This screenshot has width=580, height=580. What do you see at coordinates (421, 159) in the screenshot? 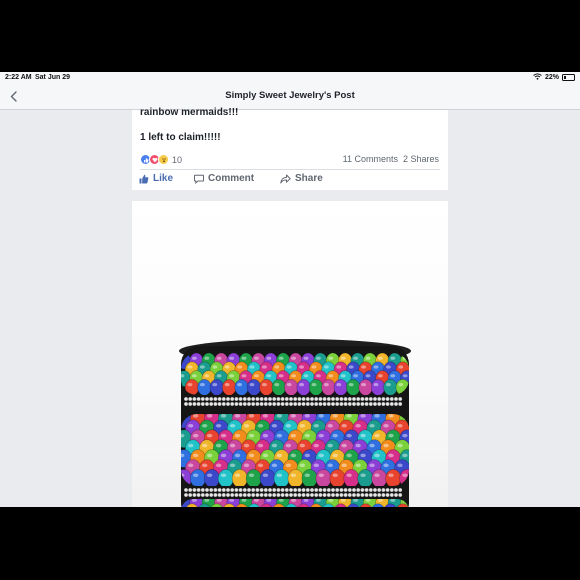
I see `shares-count-link: 2 Shares` at bounding box center [421, 159].